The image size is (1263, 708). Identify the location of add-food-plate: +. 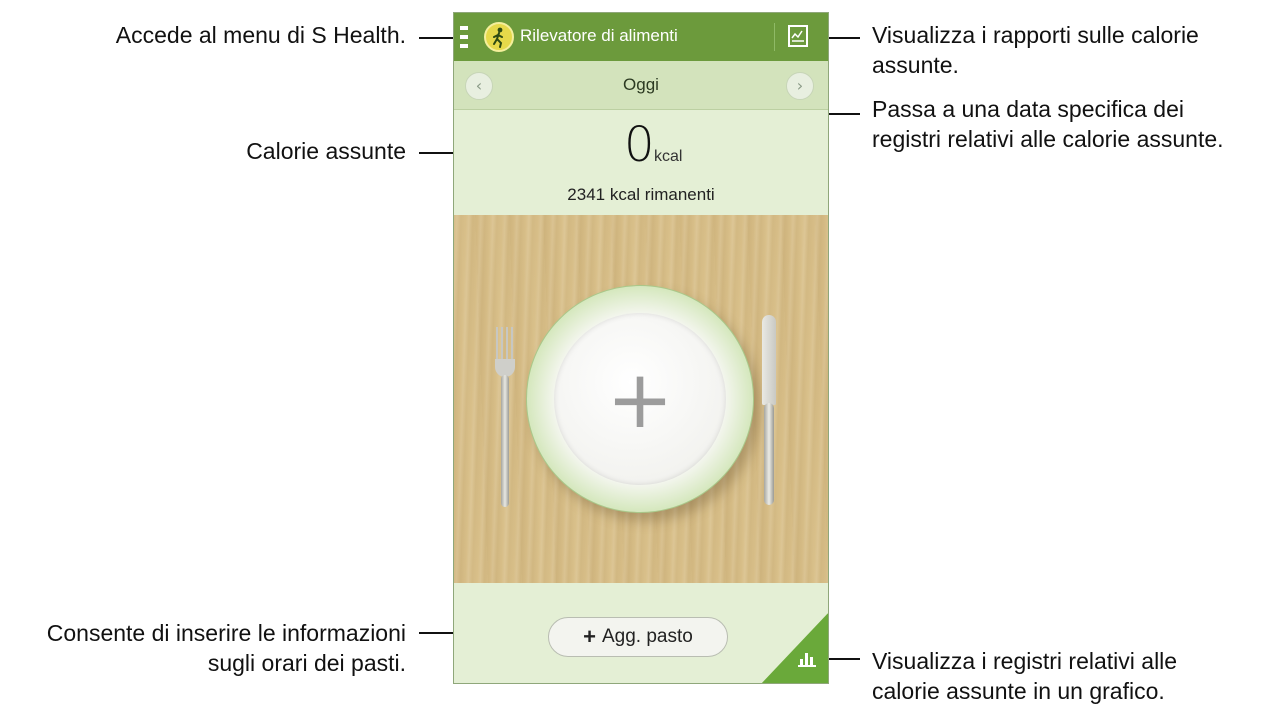
(640, 399).